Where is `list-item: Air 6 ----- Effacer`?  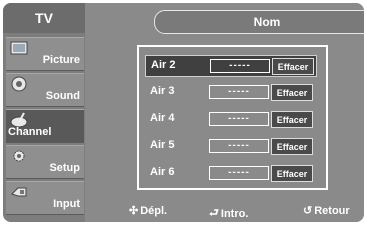
list-item: Air 6 ----- Effacer is located at coordinates (230, 173).